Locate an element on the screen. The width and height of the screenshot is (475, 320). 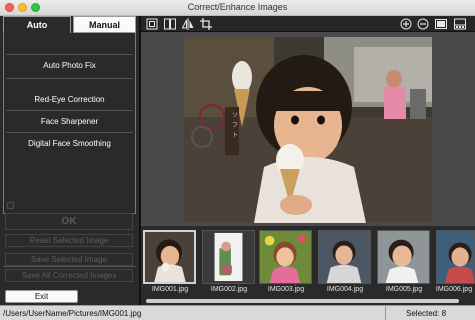
thumbnail-label: IMG005.jpg is located at coordinates (404, 289).